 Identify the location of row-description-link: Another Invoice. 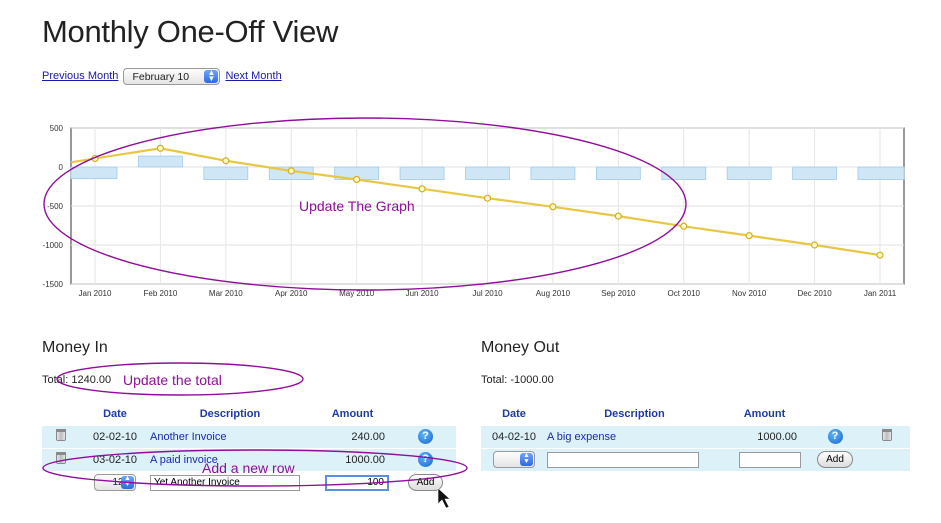
(188, 437).